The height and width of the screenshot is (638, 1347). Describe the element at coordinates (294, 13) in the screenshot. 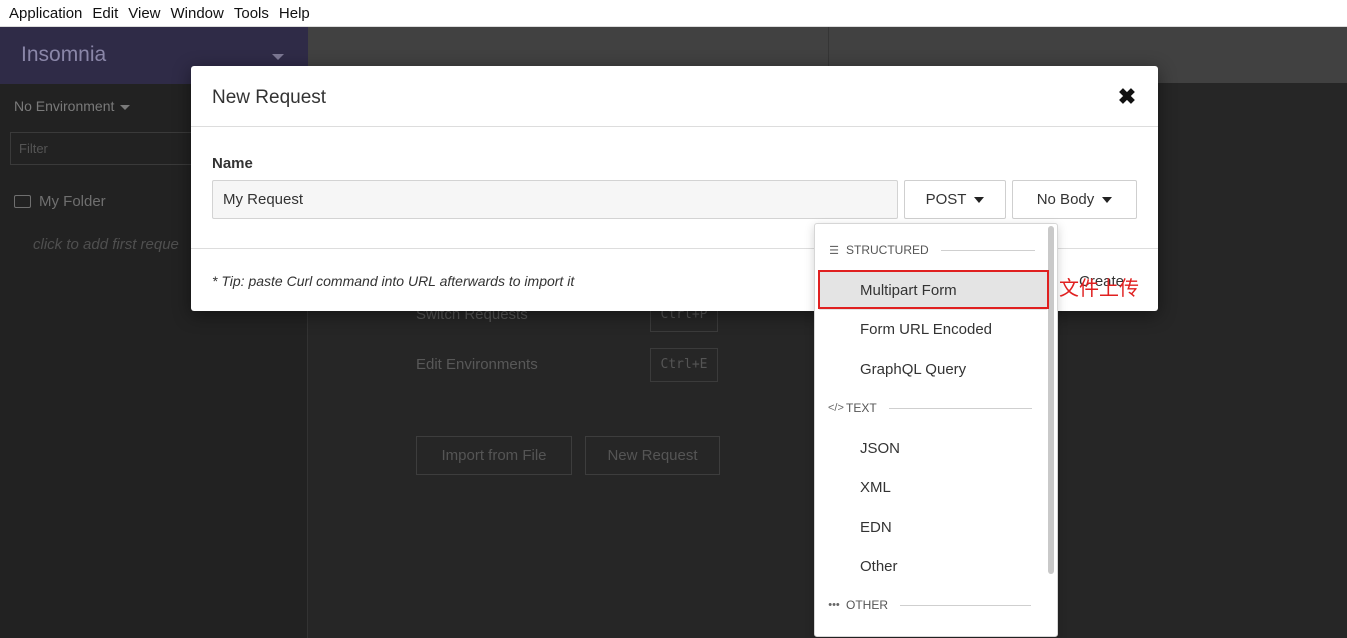

I see `menu-help: Help` at that location.